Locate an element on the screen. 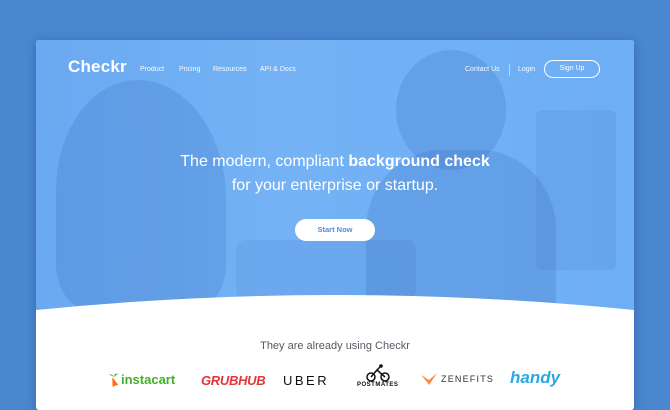 Image resolution: width=670 pixels, height=410 pixels. nav-contact-us: Contact Us is located at coordinates (482, 69).